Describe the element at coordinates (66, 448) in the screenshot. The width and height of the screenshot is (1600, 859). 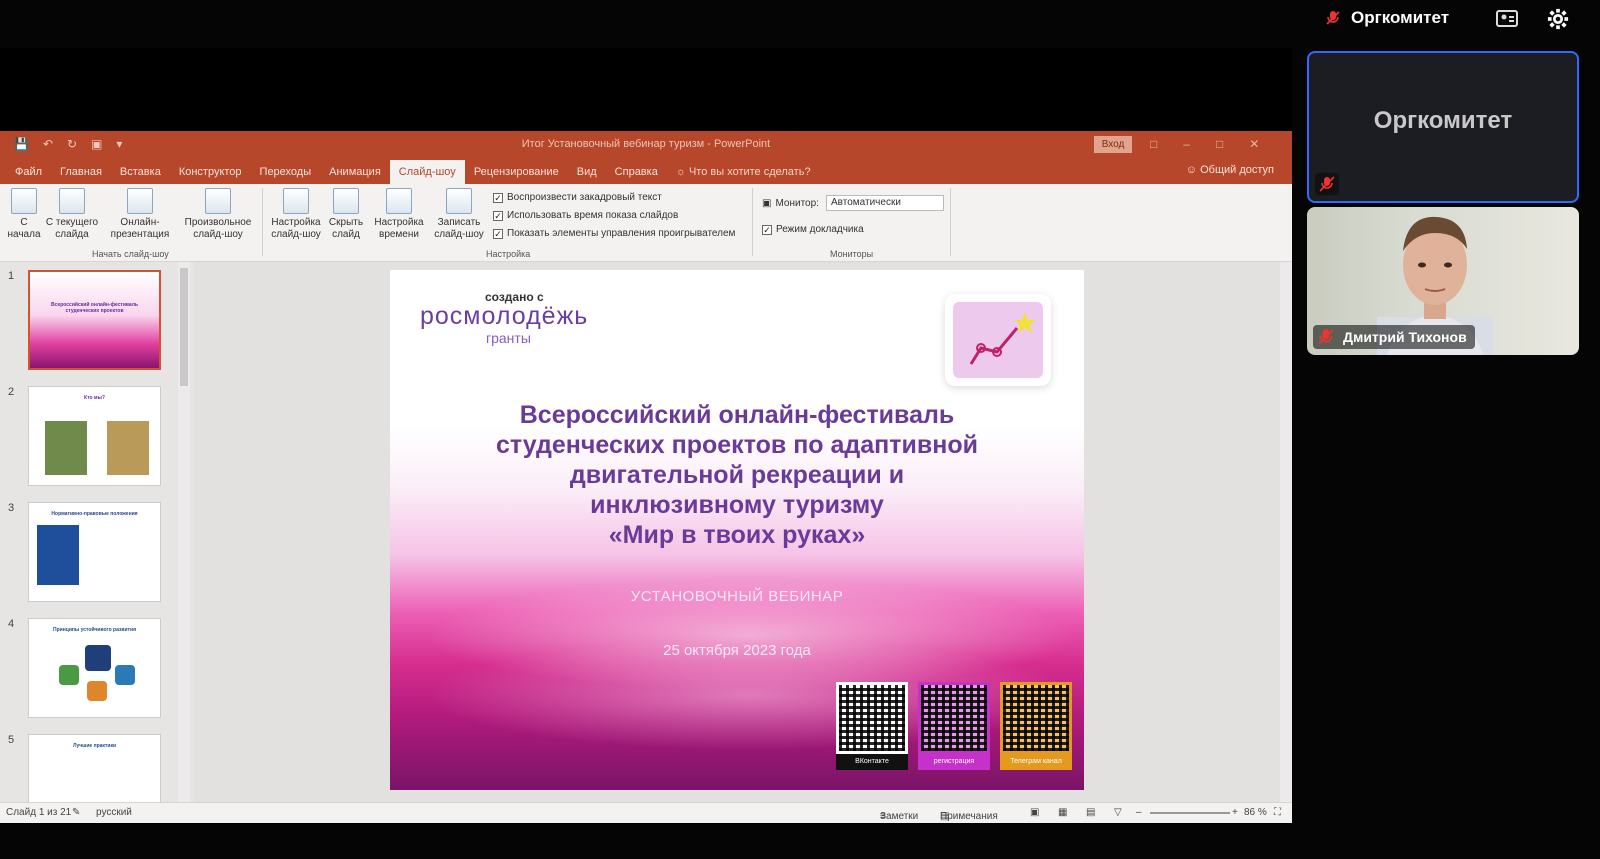
I see `photo` at that location.